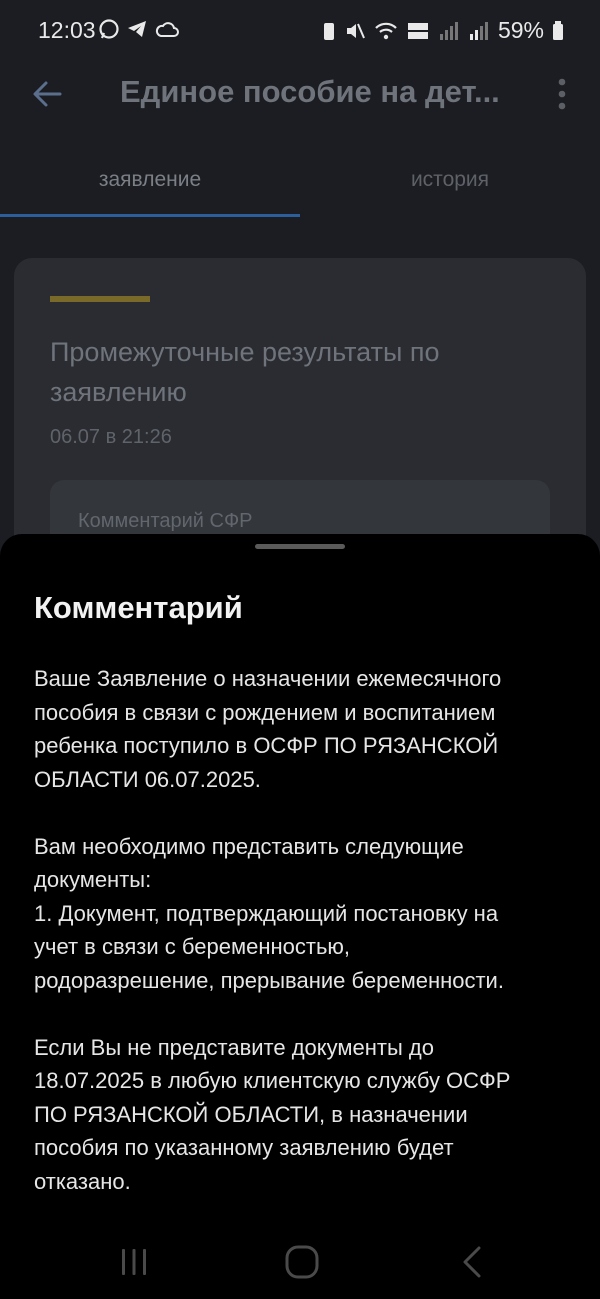 The width and height of the screenshot is (600, 1299). Describe the element at coordinates (150, 215) in the screenshot. I see `tab-indicator` at that location.